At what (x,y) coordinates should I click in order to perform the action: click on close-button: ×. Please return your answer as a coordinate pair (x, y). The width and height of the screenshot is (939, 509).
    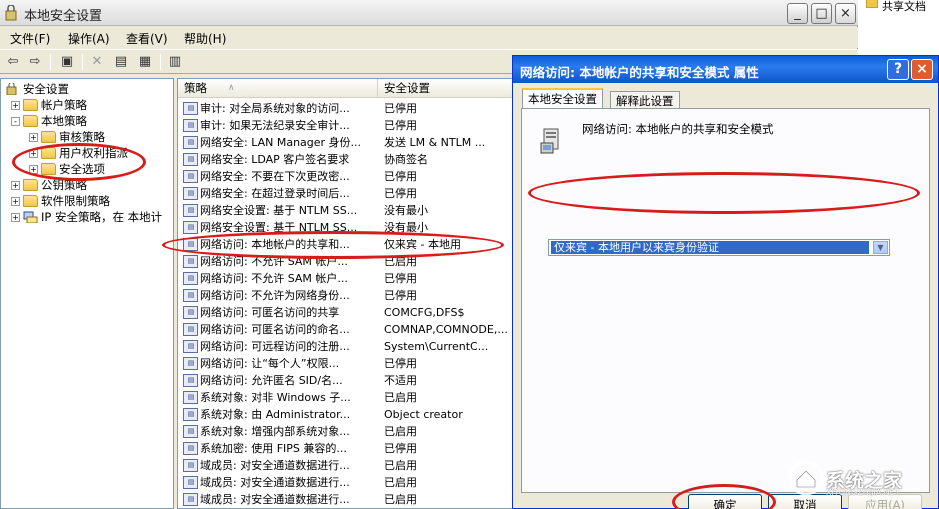
    Looking at the image, I should click on (845, 13).